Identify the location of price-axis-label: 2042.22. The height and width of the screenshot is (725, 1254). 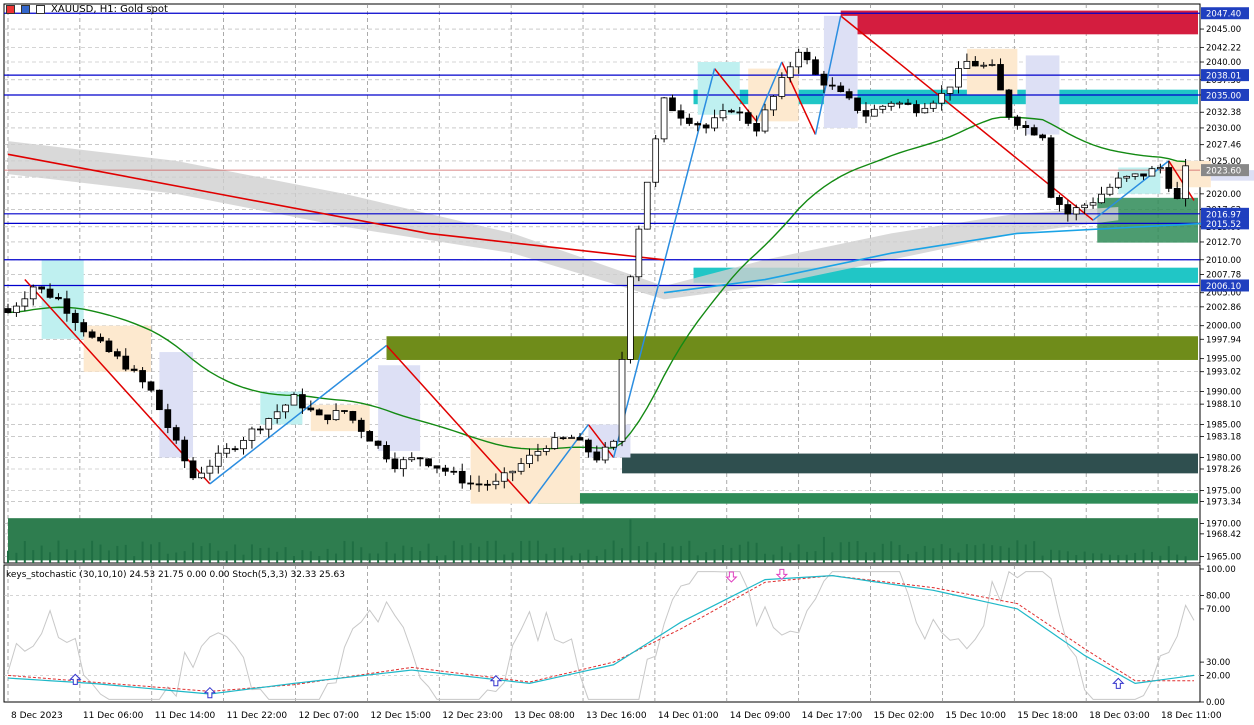
(1223, 48).